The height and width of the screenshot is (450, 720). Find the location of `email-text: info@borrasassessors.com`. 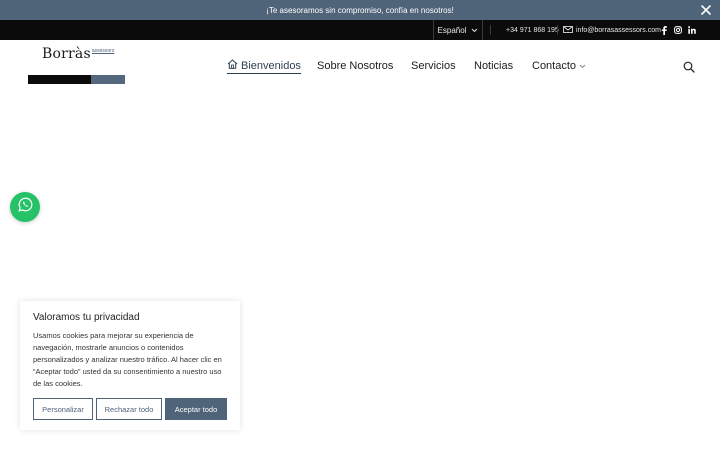

email-text: info@borrasassessors.com is located at coordinates (618, 30).